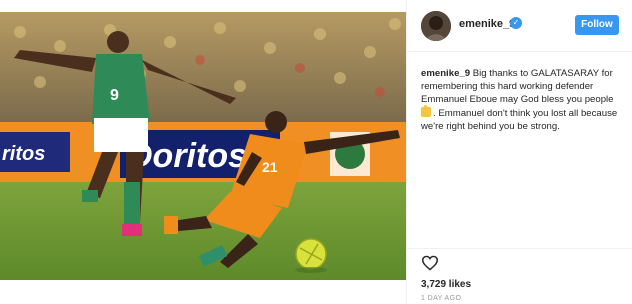  What do you see at coordinates (114, 95) in the screenshot?
I see `green-player-number: 9` at bounding box center [114, 95].